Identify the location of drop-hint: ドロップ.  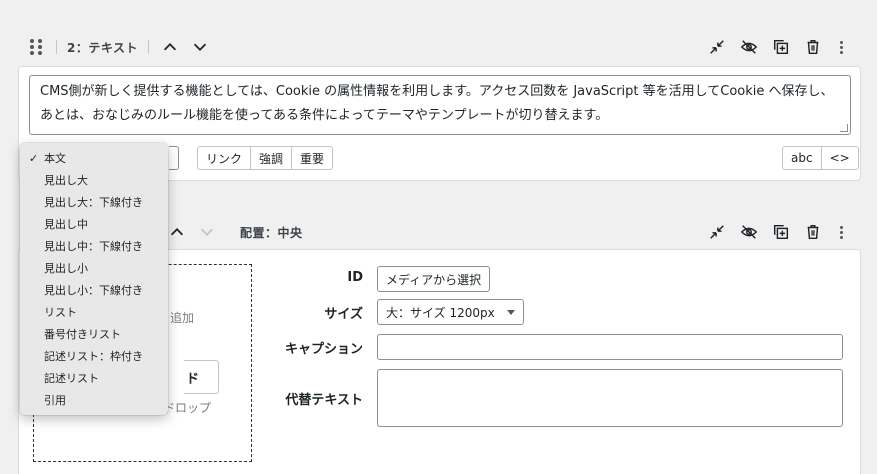
(187, 408).